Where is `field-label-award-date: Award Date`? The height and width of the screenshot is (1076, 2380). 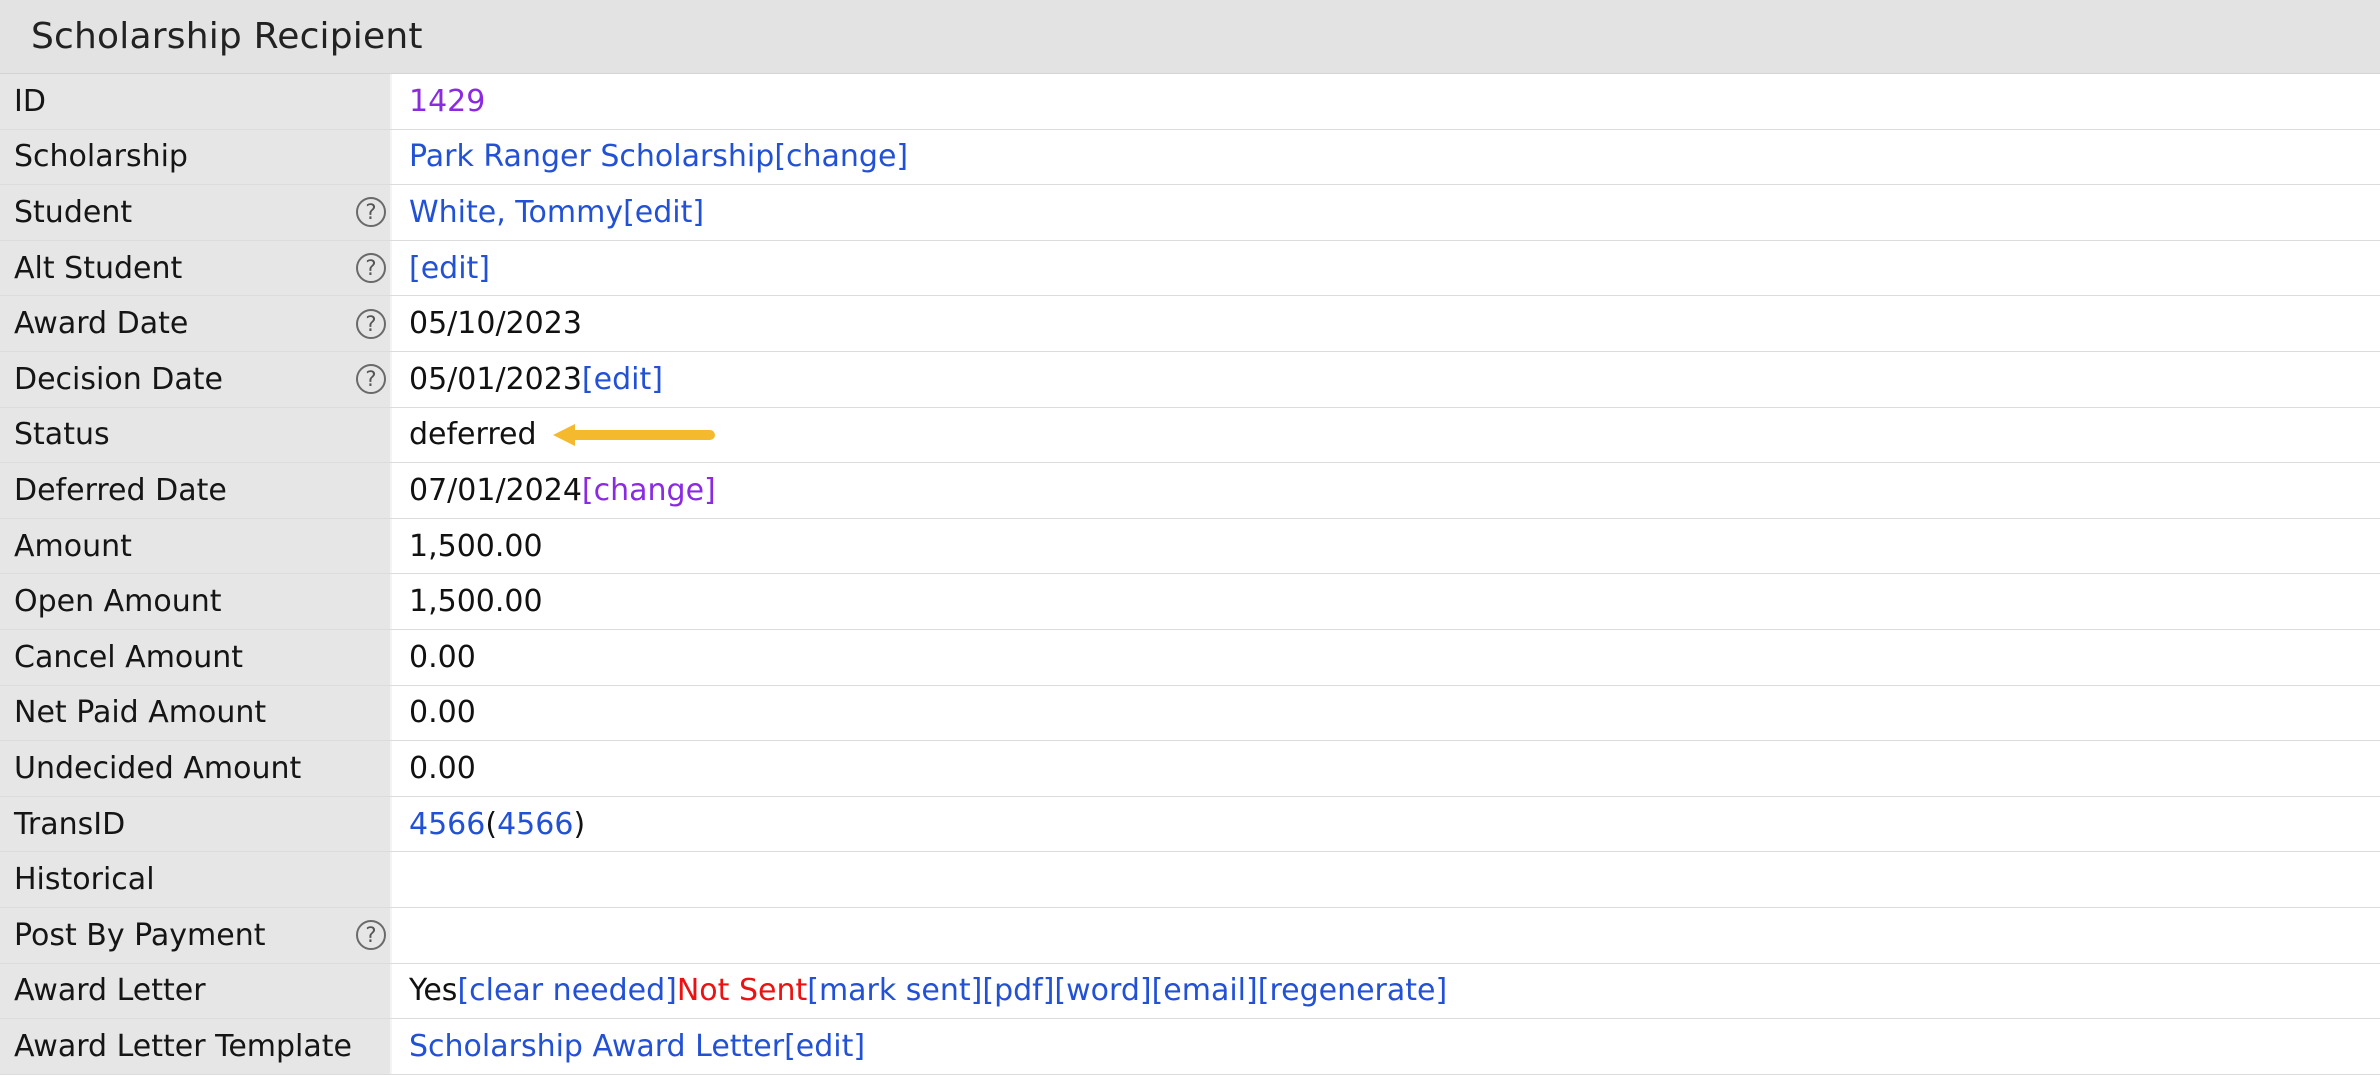
field-label-award-date: Award Date is located at coordinates (101, 324).